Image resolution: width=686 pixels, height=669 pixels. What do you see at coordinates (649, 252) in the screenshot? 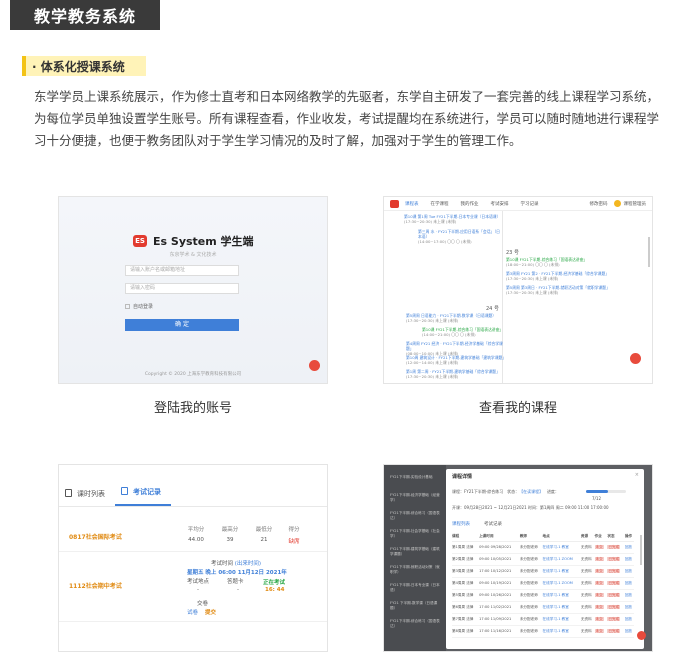
I see `calendar-scrollbar` at bounding box center [649, 252].